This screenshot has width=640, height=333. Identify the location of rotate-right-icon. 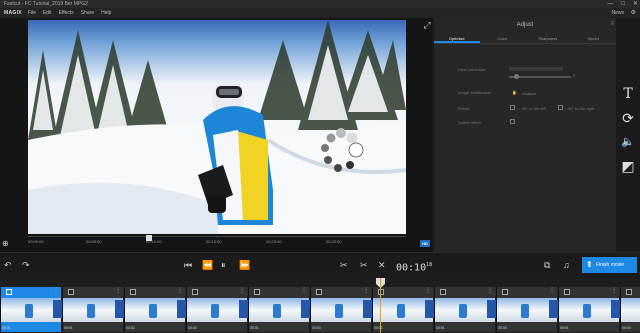
(560, 107).